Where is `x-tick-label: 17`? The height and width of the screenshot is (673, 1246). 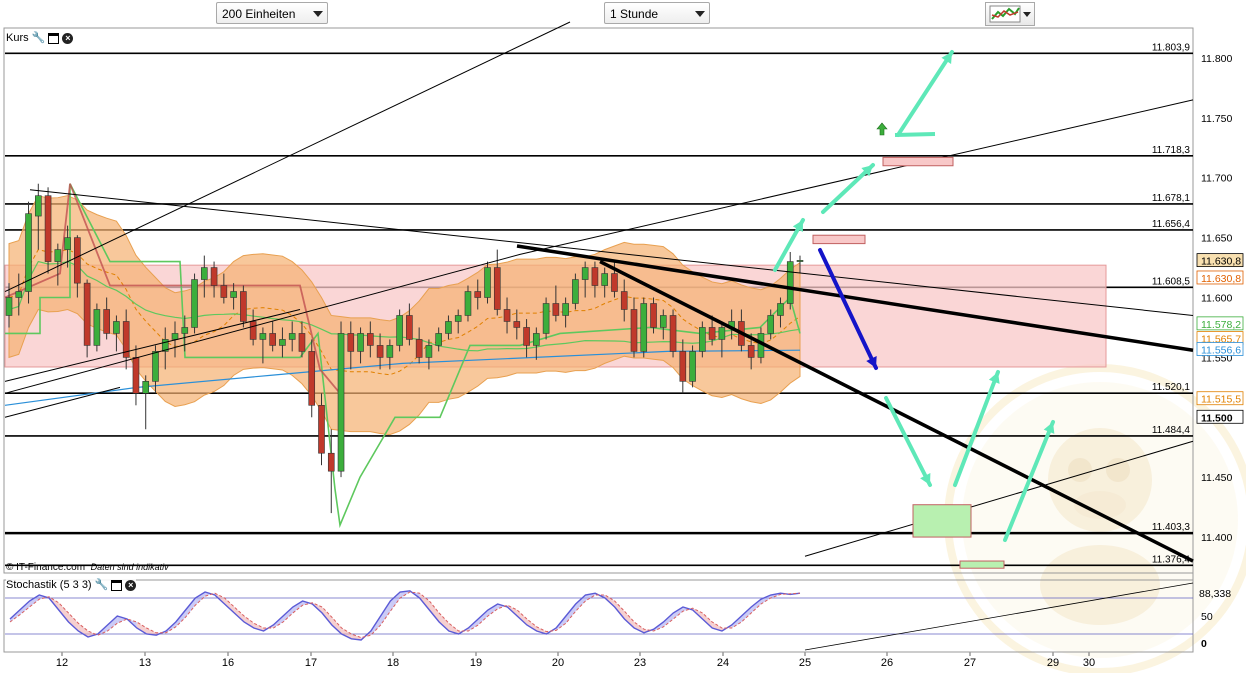
x-tick-label: 17 is located at coordinates (311, 663).